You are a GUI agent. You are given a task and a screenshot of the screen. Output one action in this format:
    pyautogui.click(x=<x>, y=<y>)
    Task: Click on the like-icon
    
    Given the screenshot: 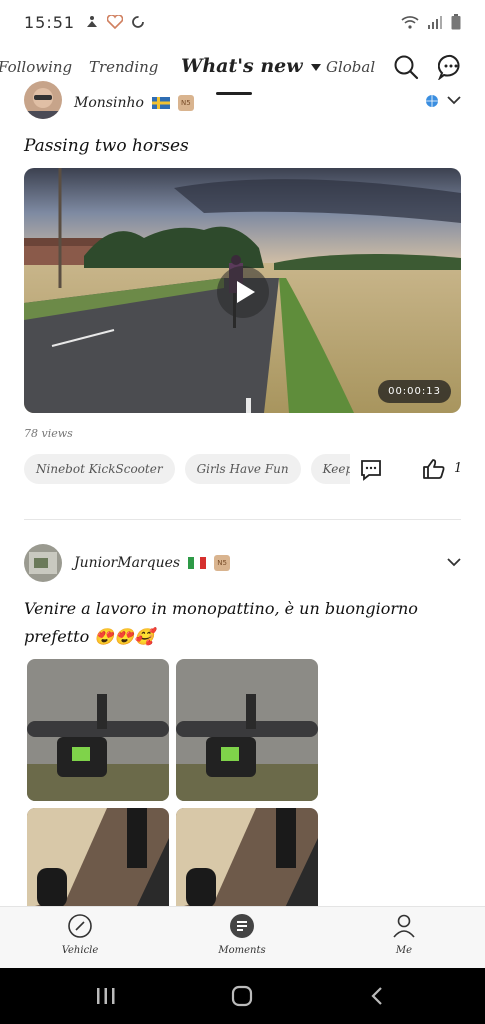 What is the action you would take?
    pyautogui.click(x=434, y=469)
    